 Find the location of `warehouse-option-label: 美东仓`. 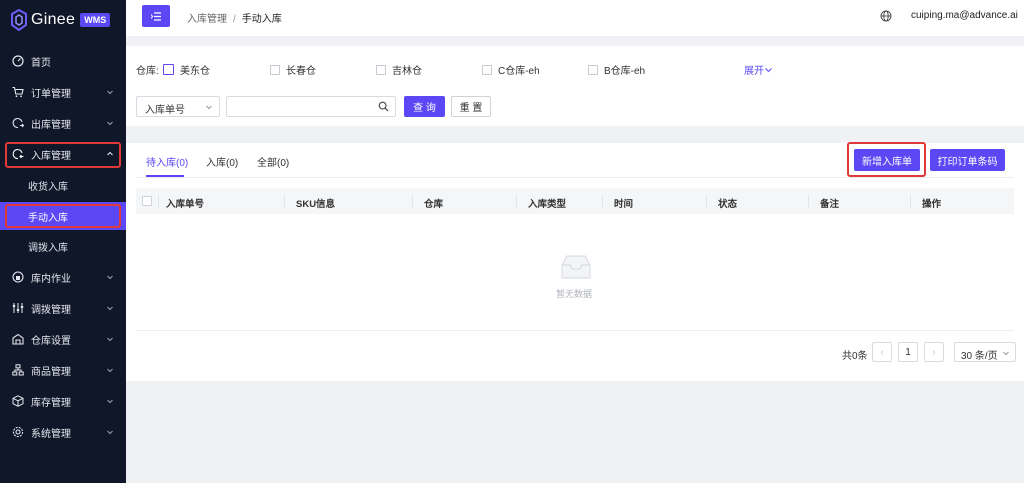

warehouse-option-label: 美东仓 is located at coordinates (195, 71).